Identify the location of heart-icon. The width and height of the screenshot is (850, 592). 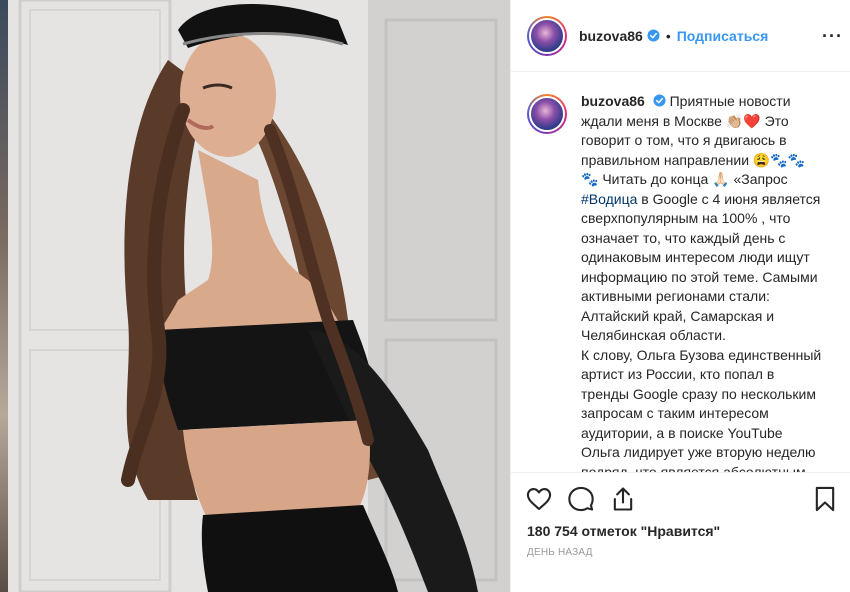
(539, 499).